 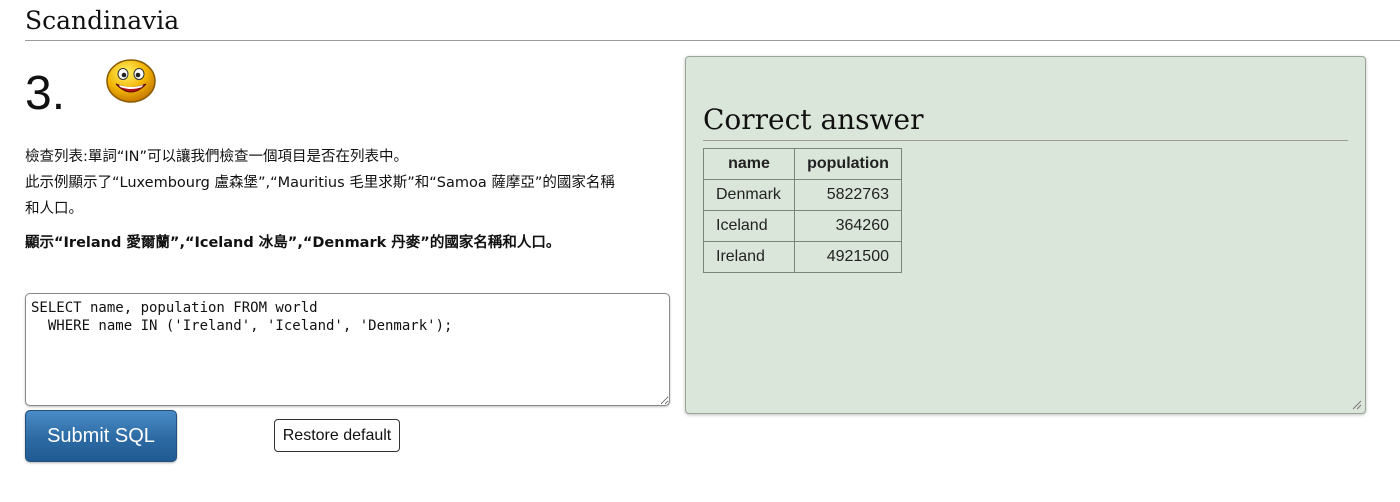 I want to click on column-header: population, so click(x=848, y=164).